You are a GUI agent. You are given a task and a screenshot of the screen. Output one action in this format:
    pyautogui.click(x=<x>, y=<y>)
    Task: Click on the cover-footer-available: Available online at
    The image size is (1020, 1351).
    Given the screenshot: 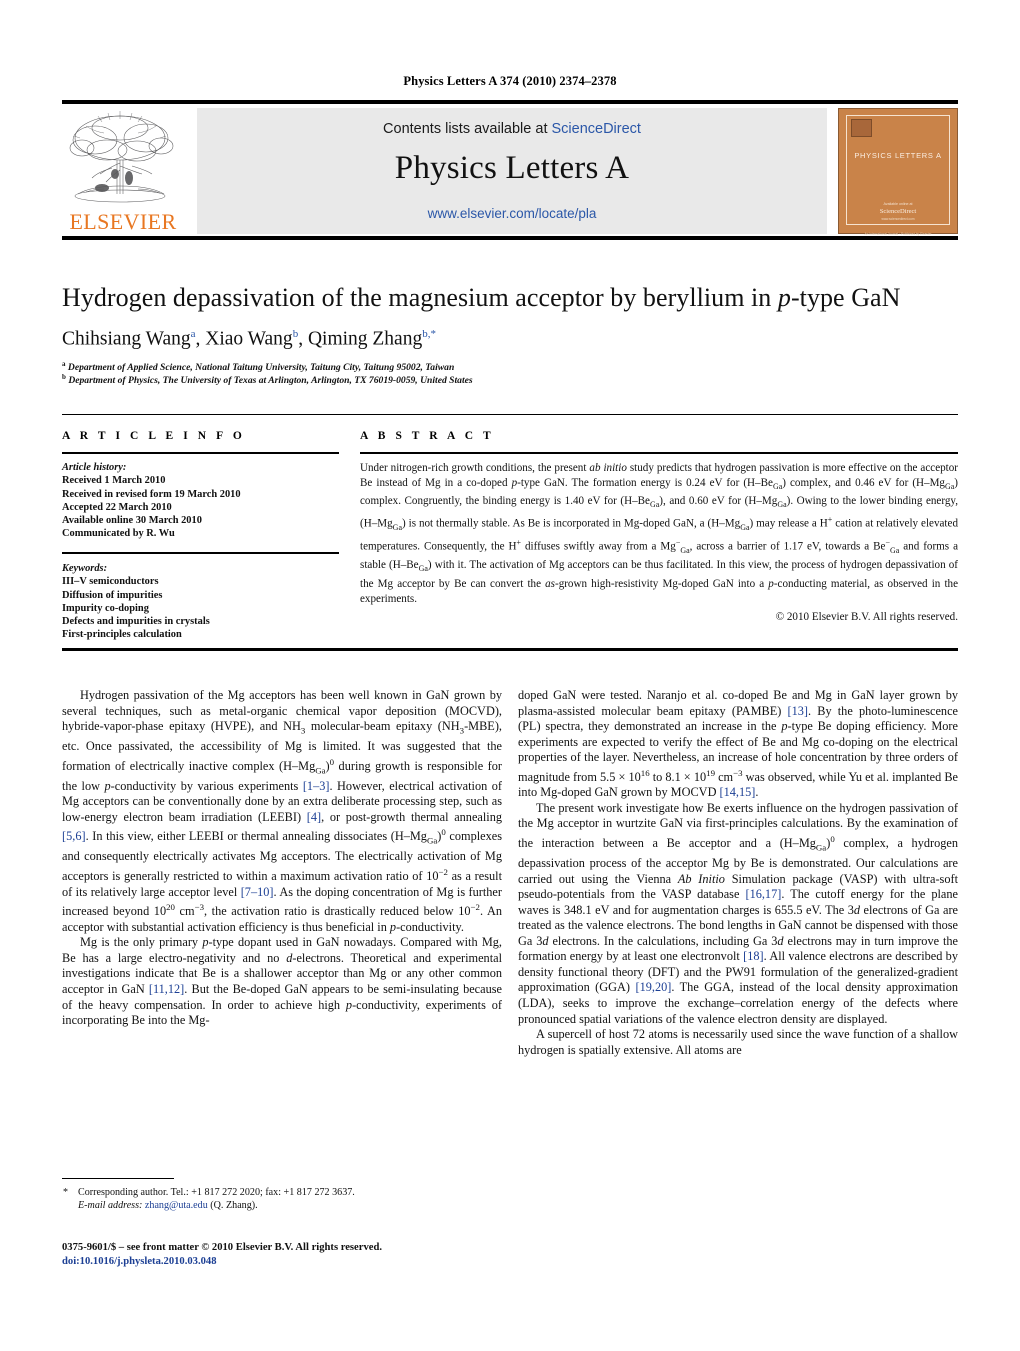 What is the action you would take?
    pyautogui.click(x=898, y=204)
    